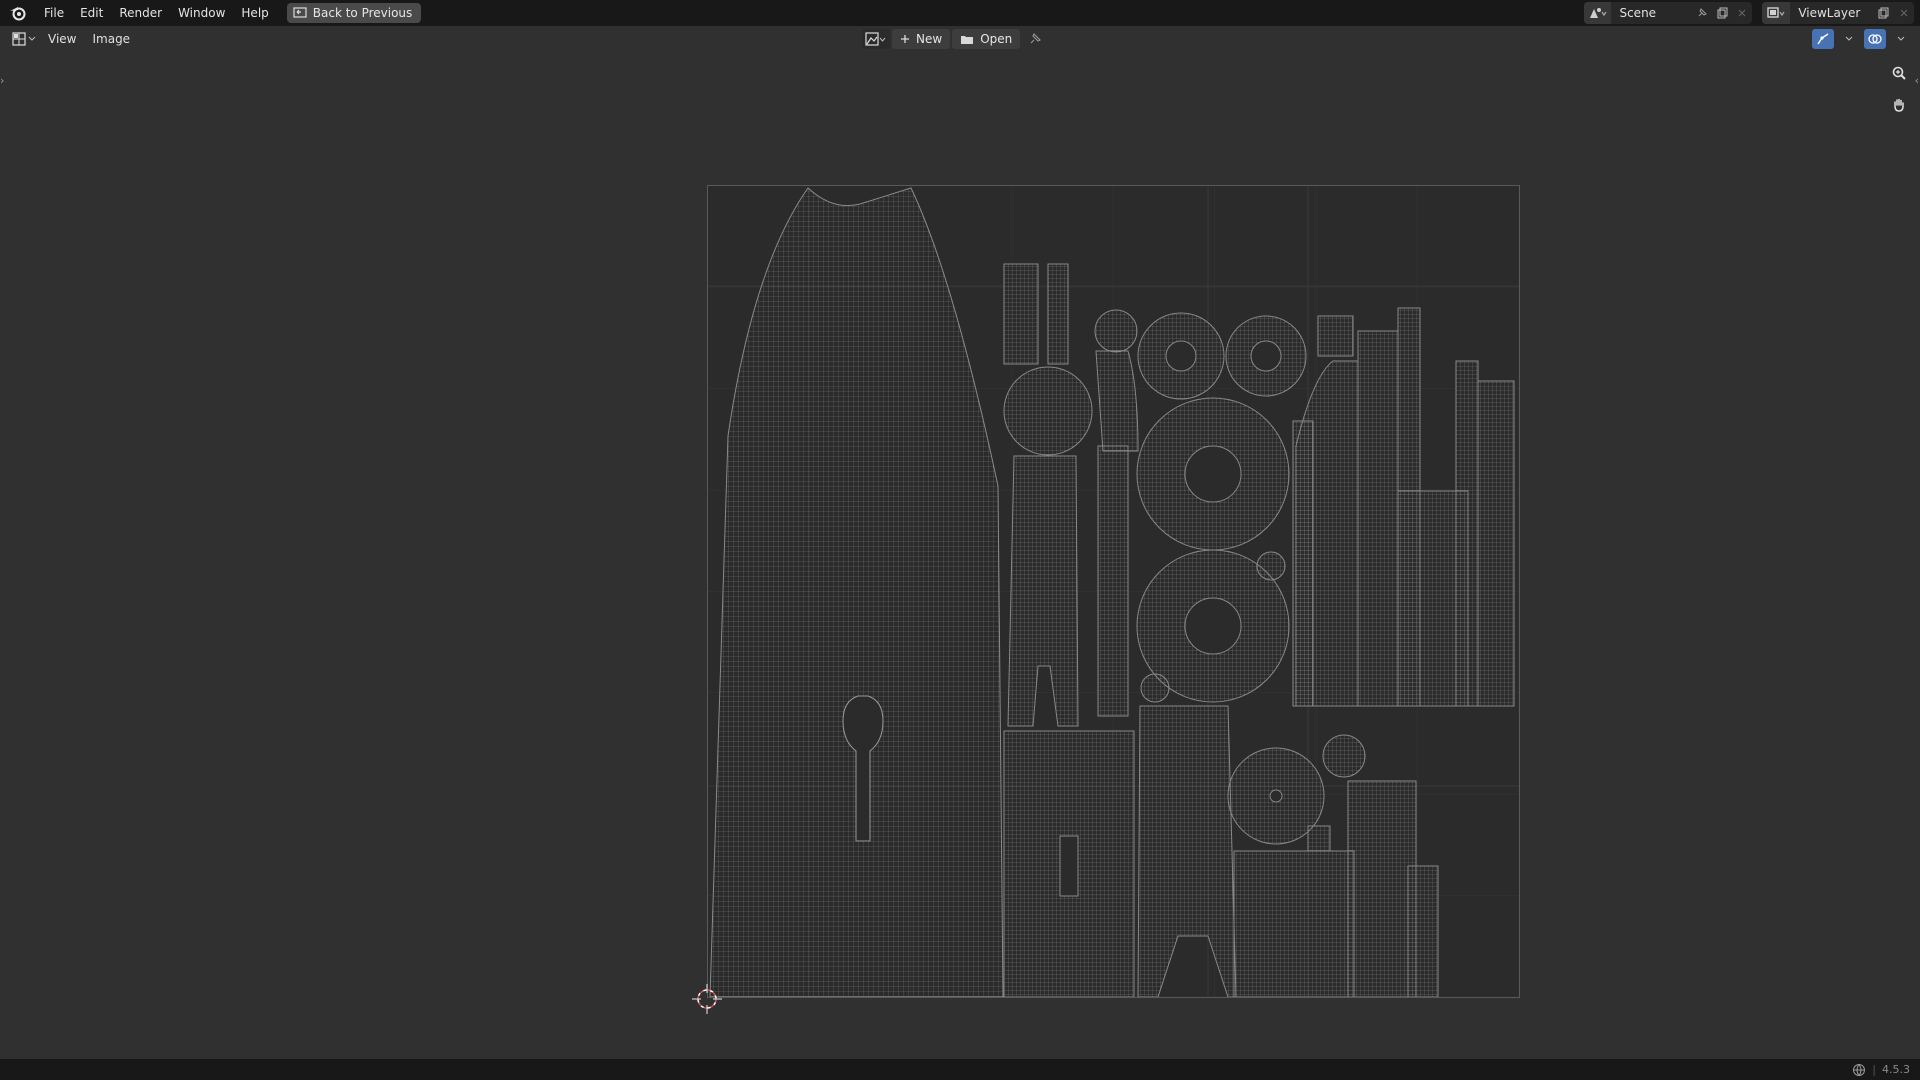  What do you see at coordinates (254, 13) in the screenshot?
I see `menu-help: Help` at bounding box center [254, 13].